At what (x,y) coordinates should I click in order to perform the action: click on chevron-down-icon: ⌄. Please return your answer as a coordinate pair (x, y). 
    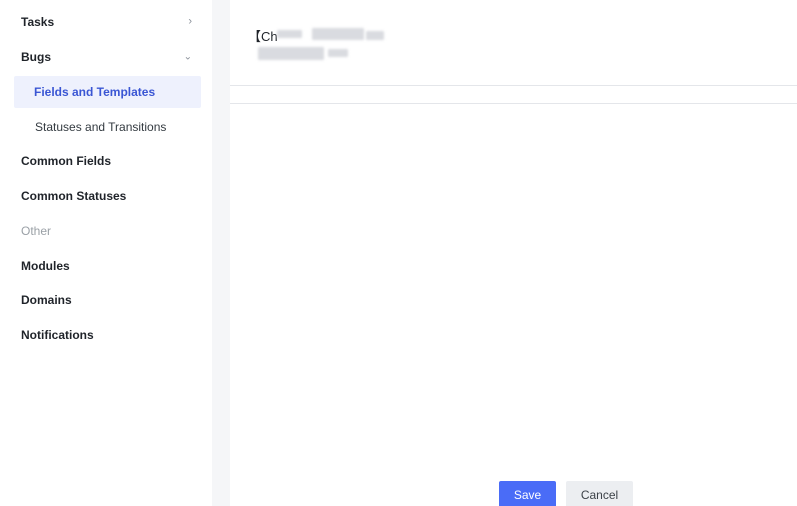
    Looking at the image, I should click on (187, 57).